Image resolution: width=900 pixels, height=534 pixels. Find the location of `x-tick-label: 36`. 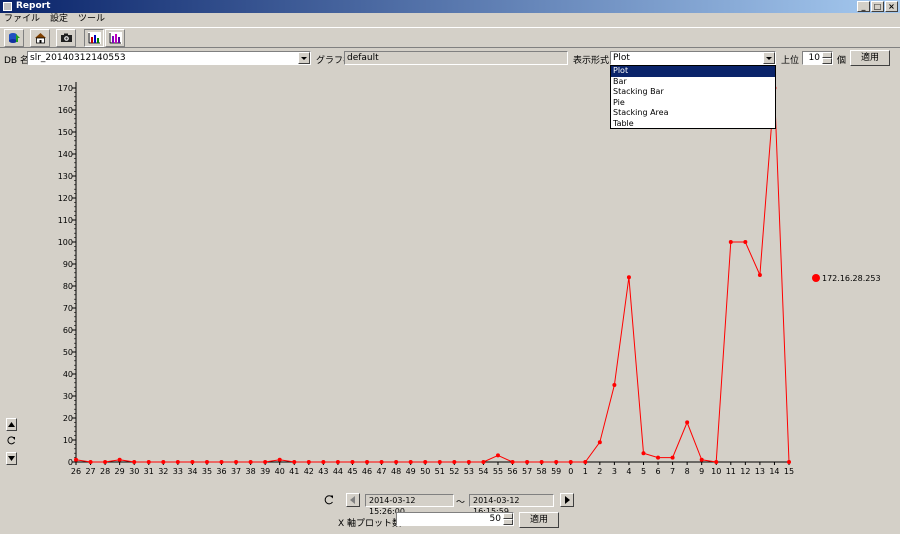

x-tick-label: 36 is located at coordinates (221, 471).